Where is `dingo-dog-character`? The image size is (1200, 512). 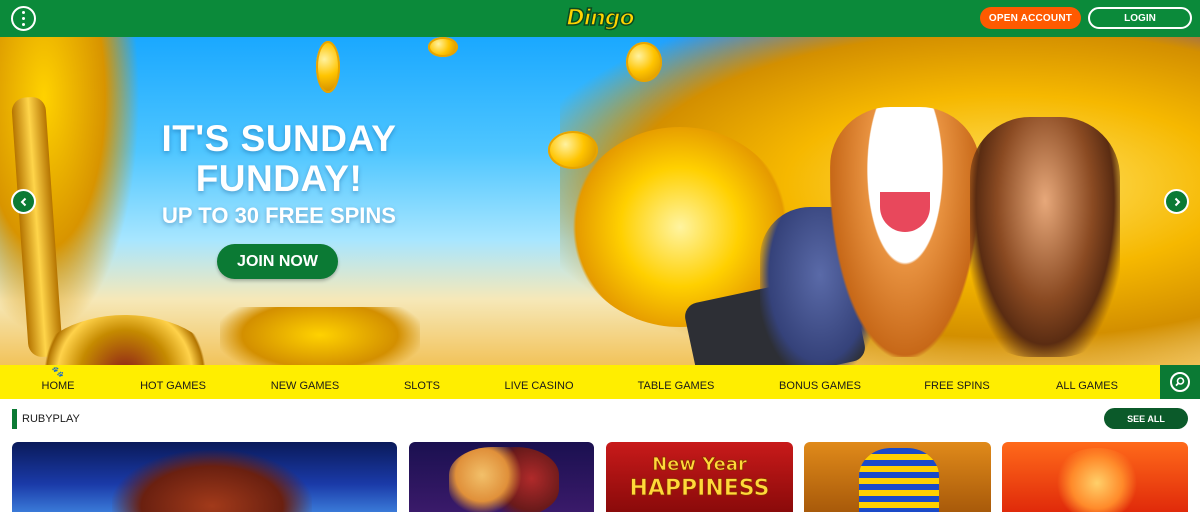
dingo-dog-character is located at coordinates (905, 232).